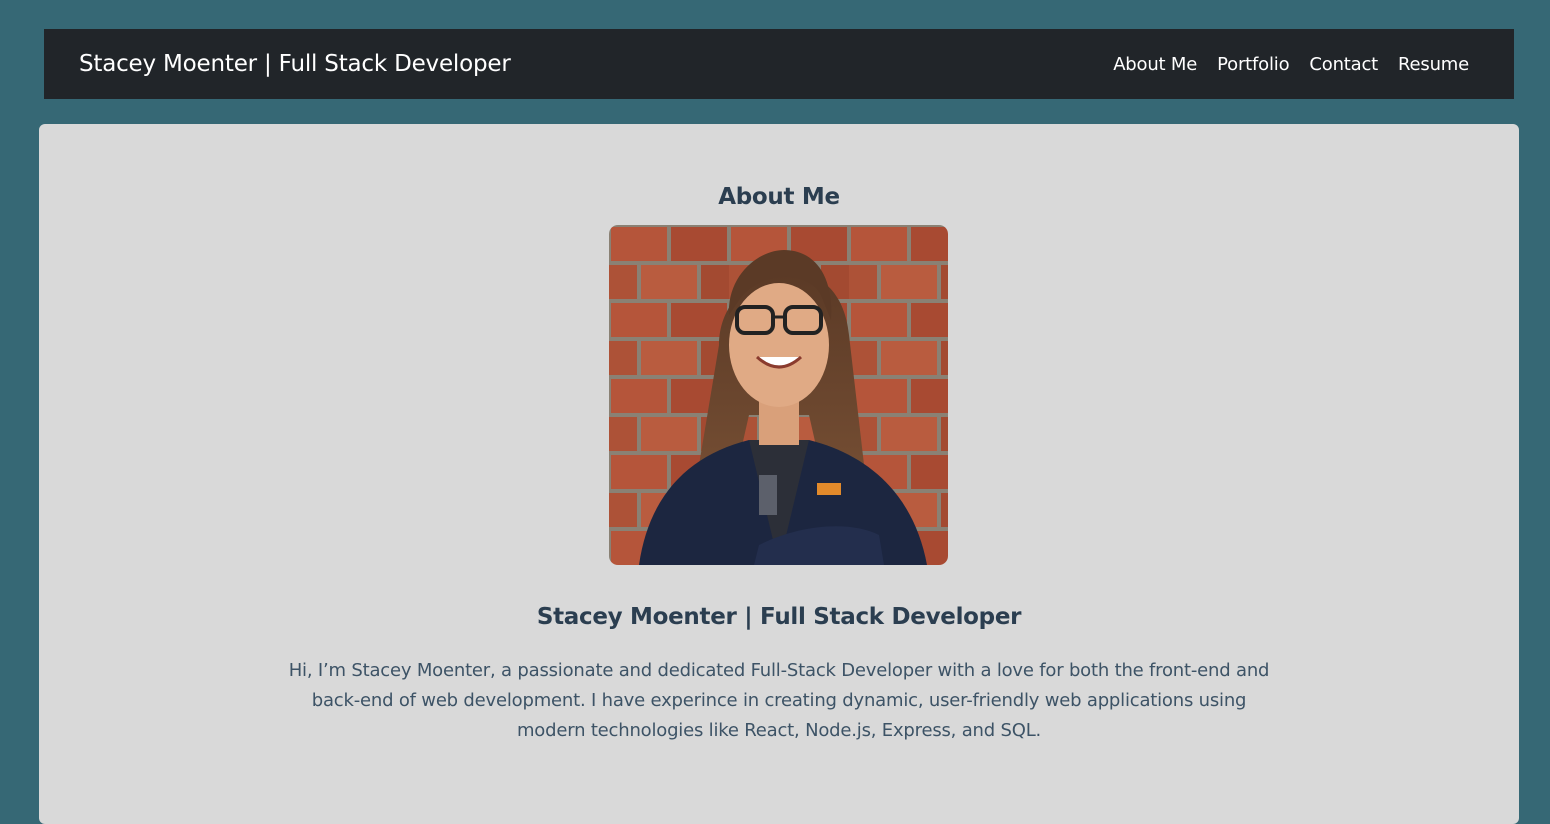  I want to click on profile-photo, so click(778, 395).